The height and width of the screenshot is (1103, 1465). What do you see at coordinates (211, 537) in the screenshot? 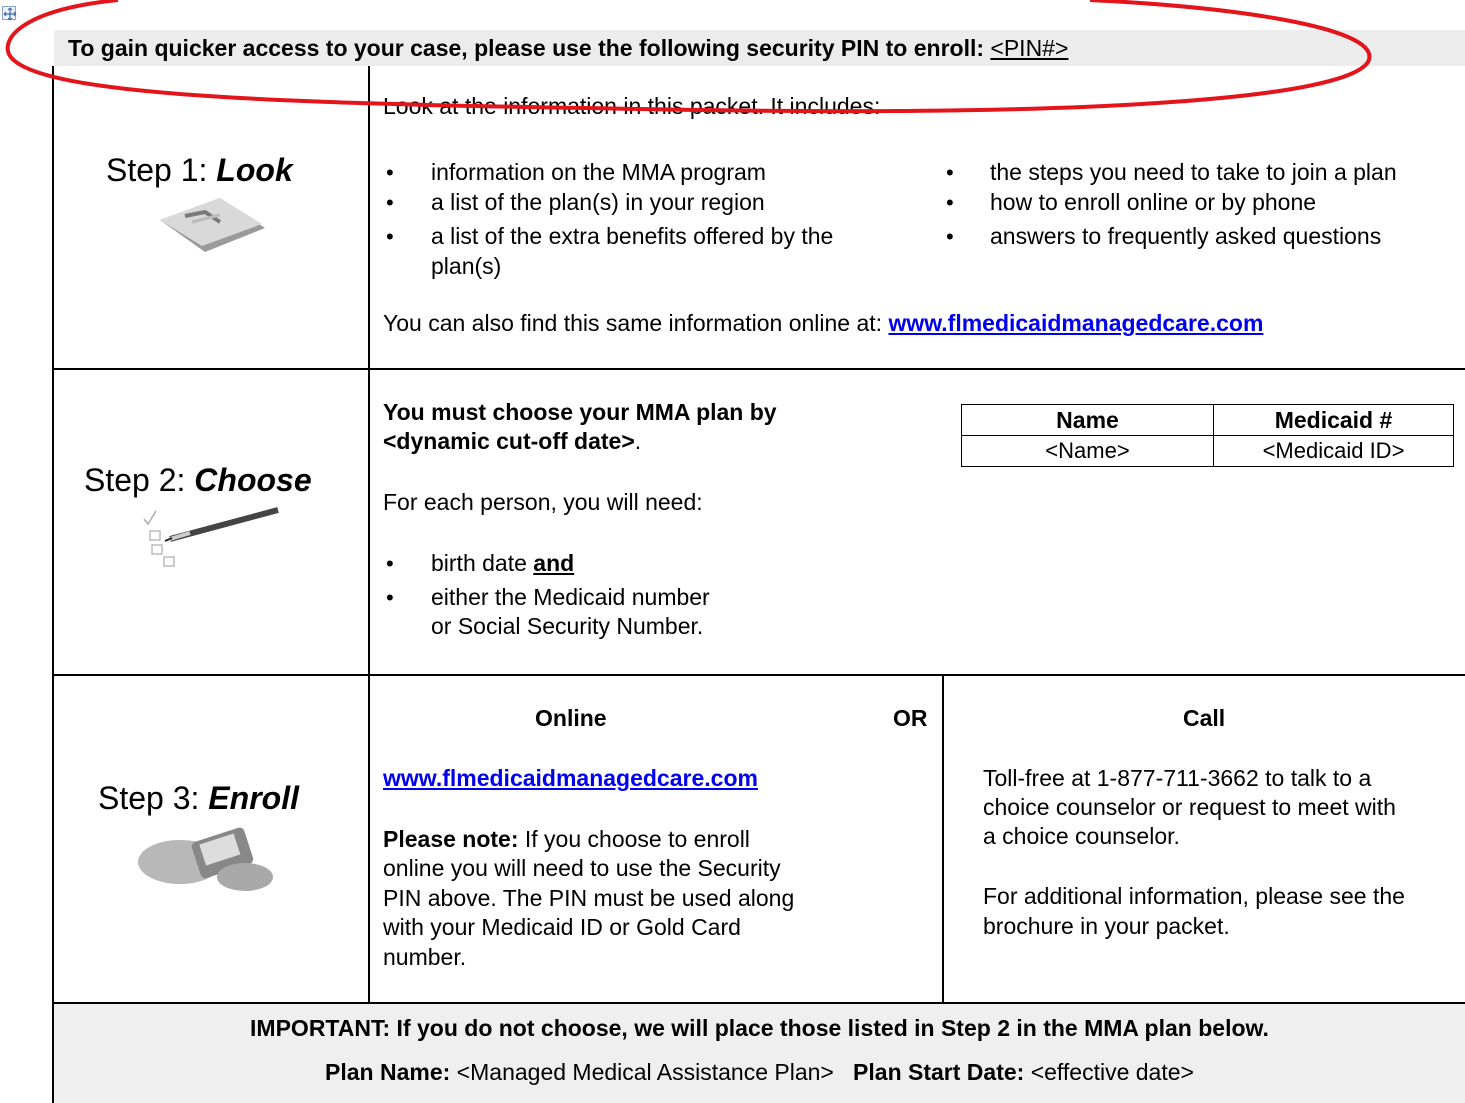
I see `checklist-pen-icon` at bounding box center [211, 537].